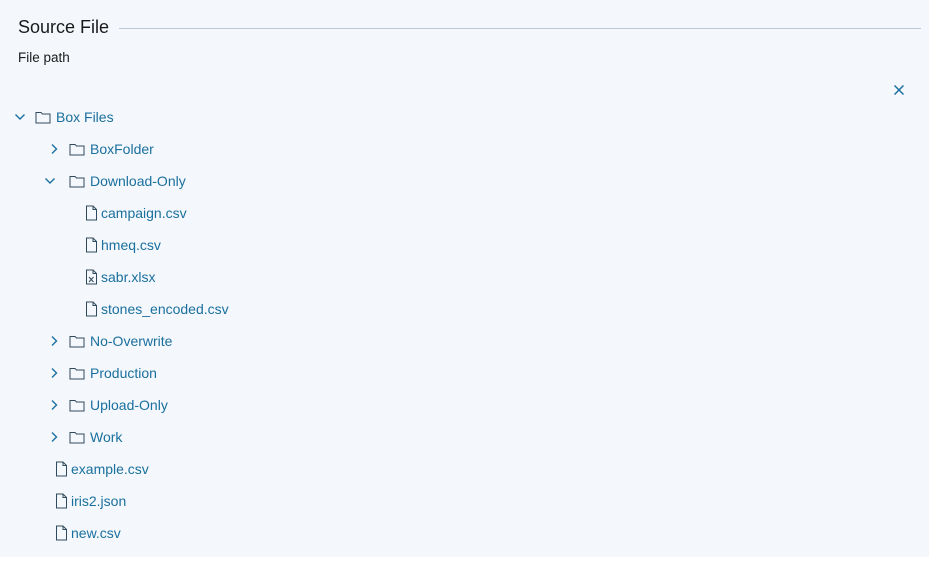  I want to click on tree-item-label: hmeq.csv, so click(131, 245).